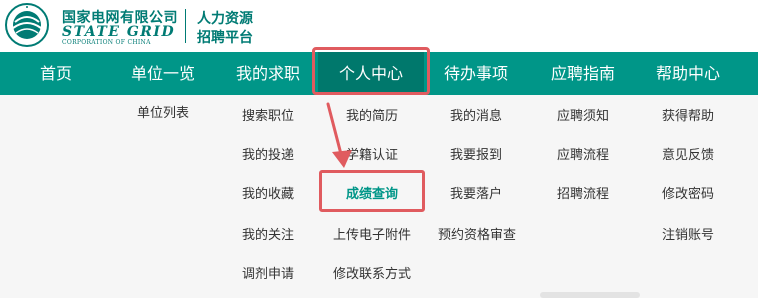  What do you see at coordinates (372, 272) in the screenshot?
I see `menu-edit-contact: 修改联系方式` at bounding box center [372, 272].